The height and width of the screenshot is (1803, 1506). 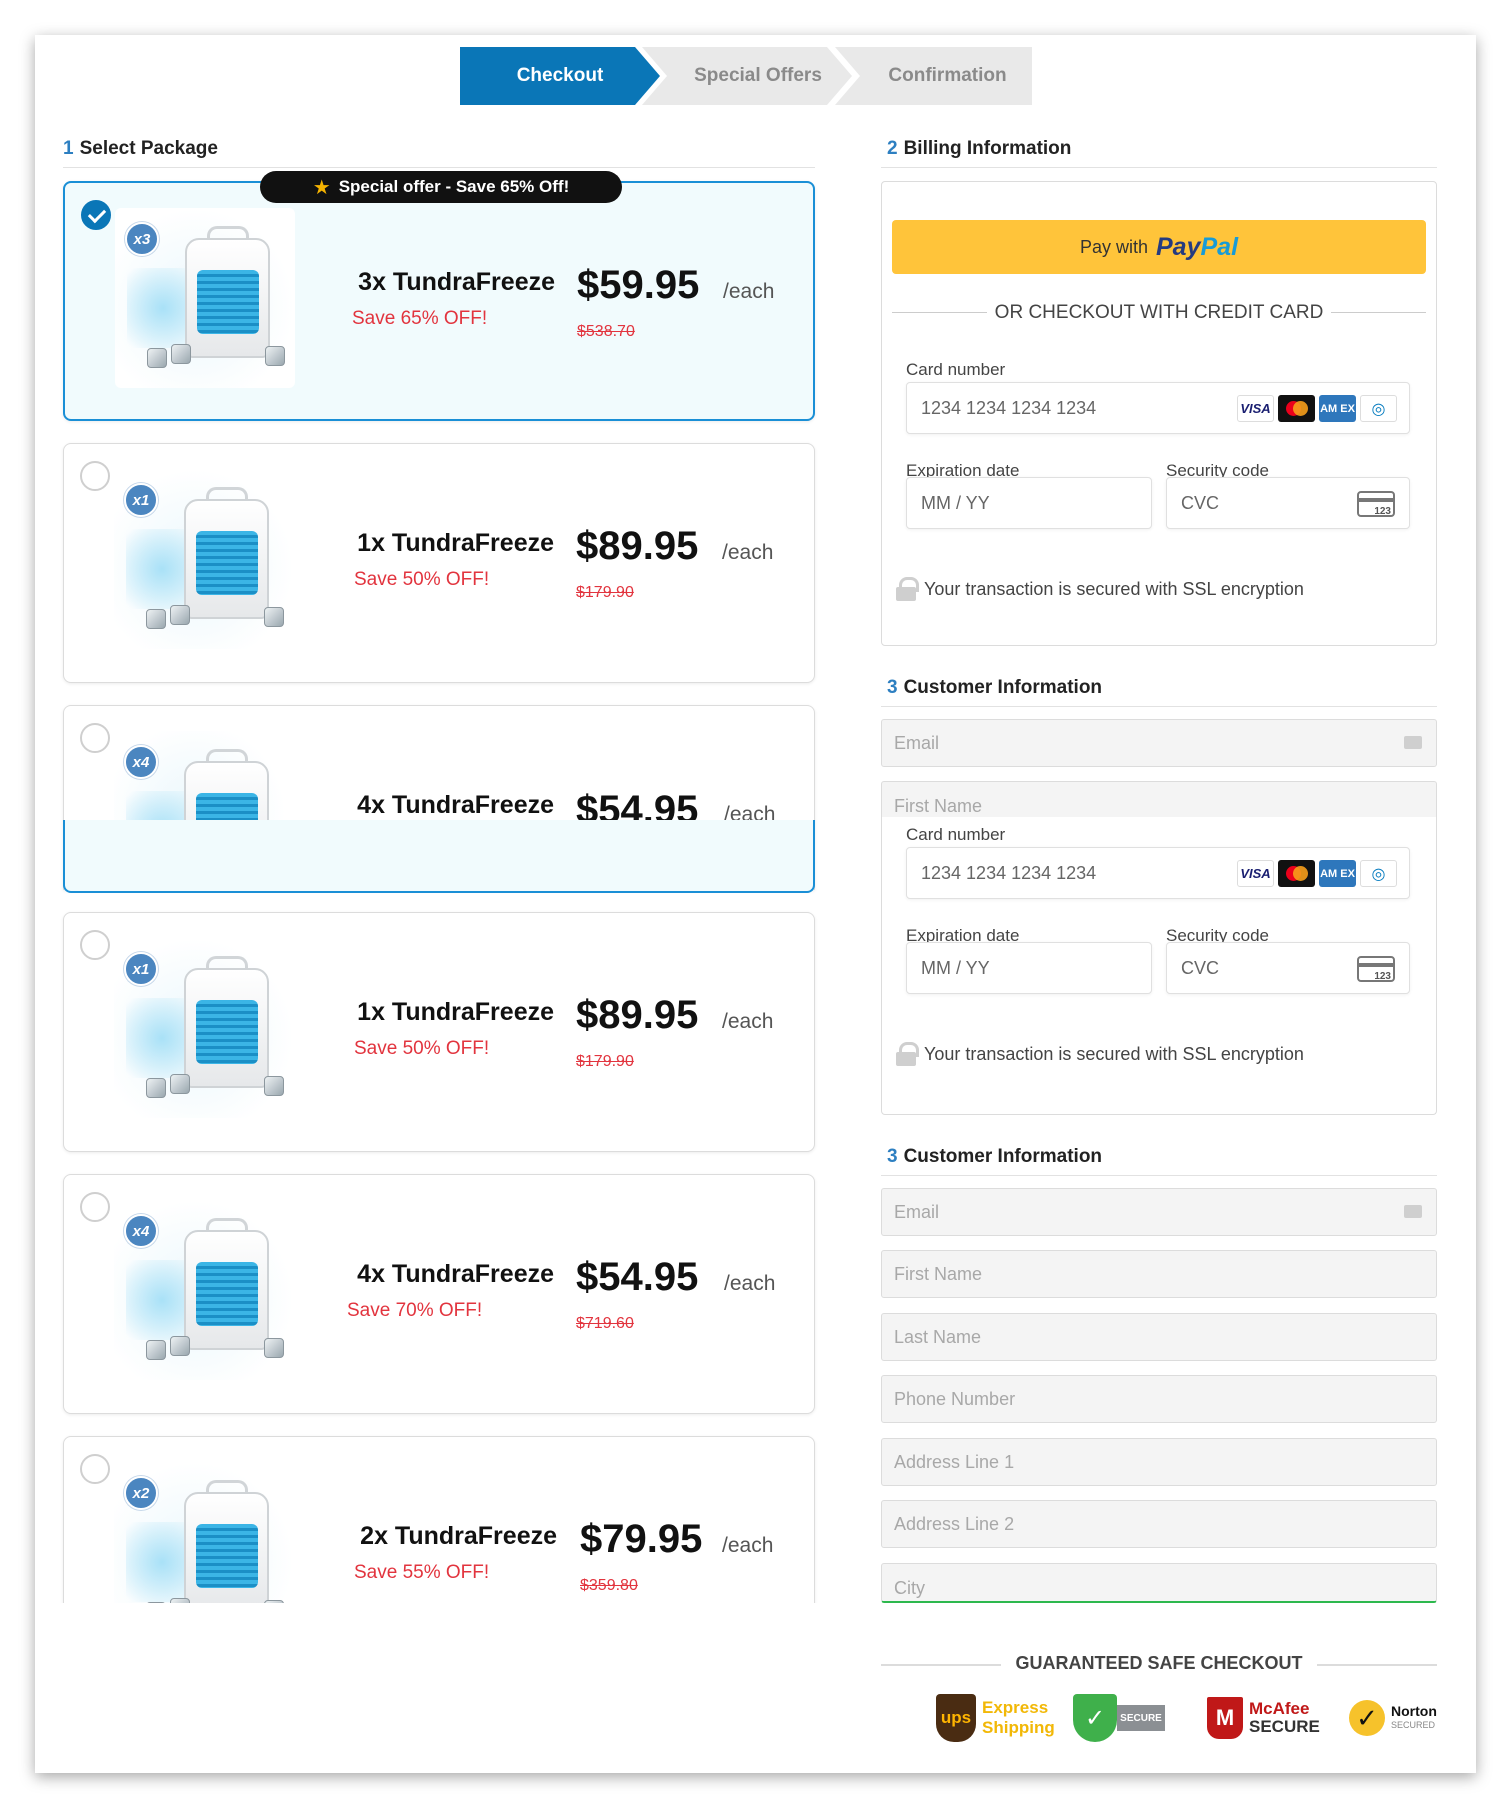 What do you see at coordinates (605, 1323) in the screenshot?
I see `package-old-price: $719.60` at bounding box center [605, 1323].